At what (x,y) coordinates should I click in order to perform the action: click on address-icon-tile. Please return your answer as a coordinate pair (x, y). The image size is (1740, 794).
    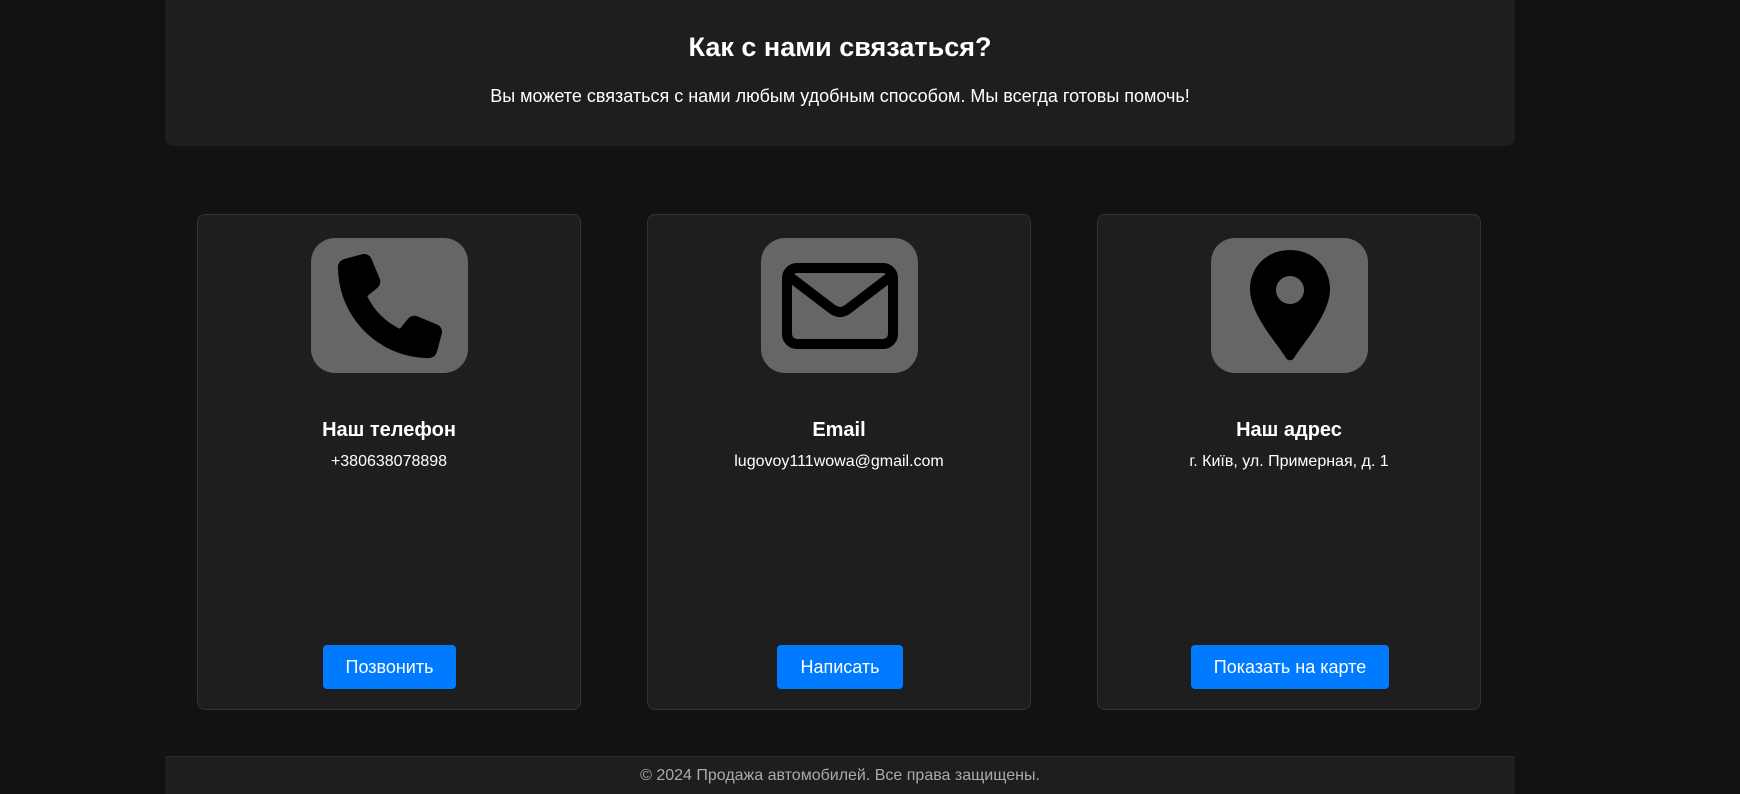
    Looking at the image, I should click on (1289, 305).